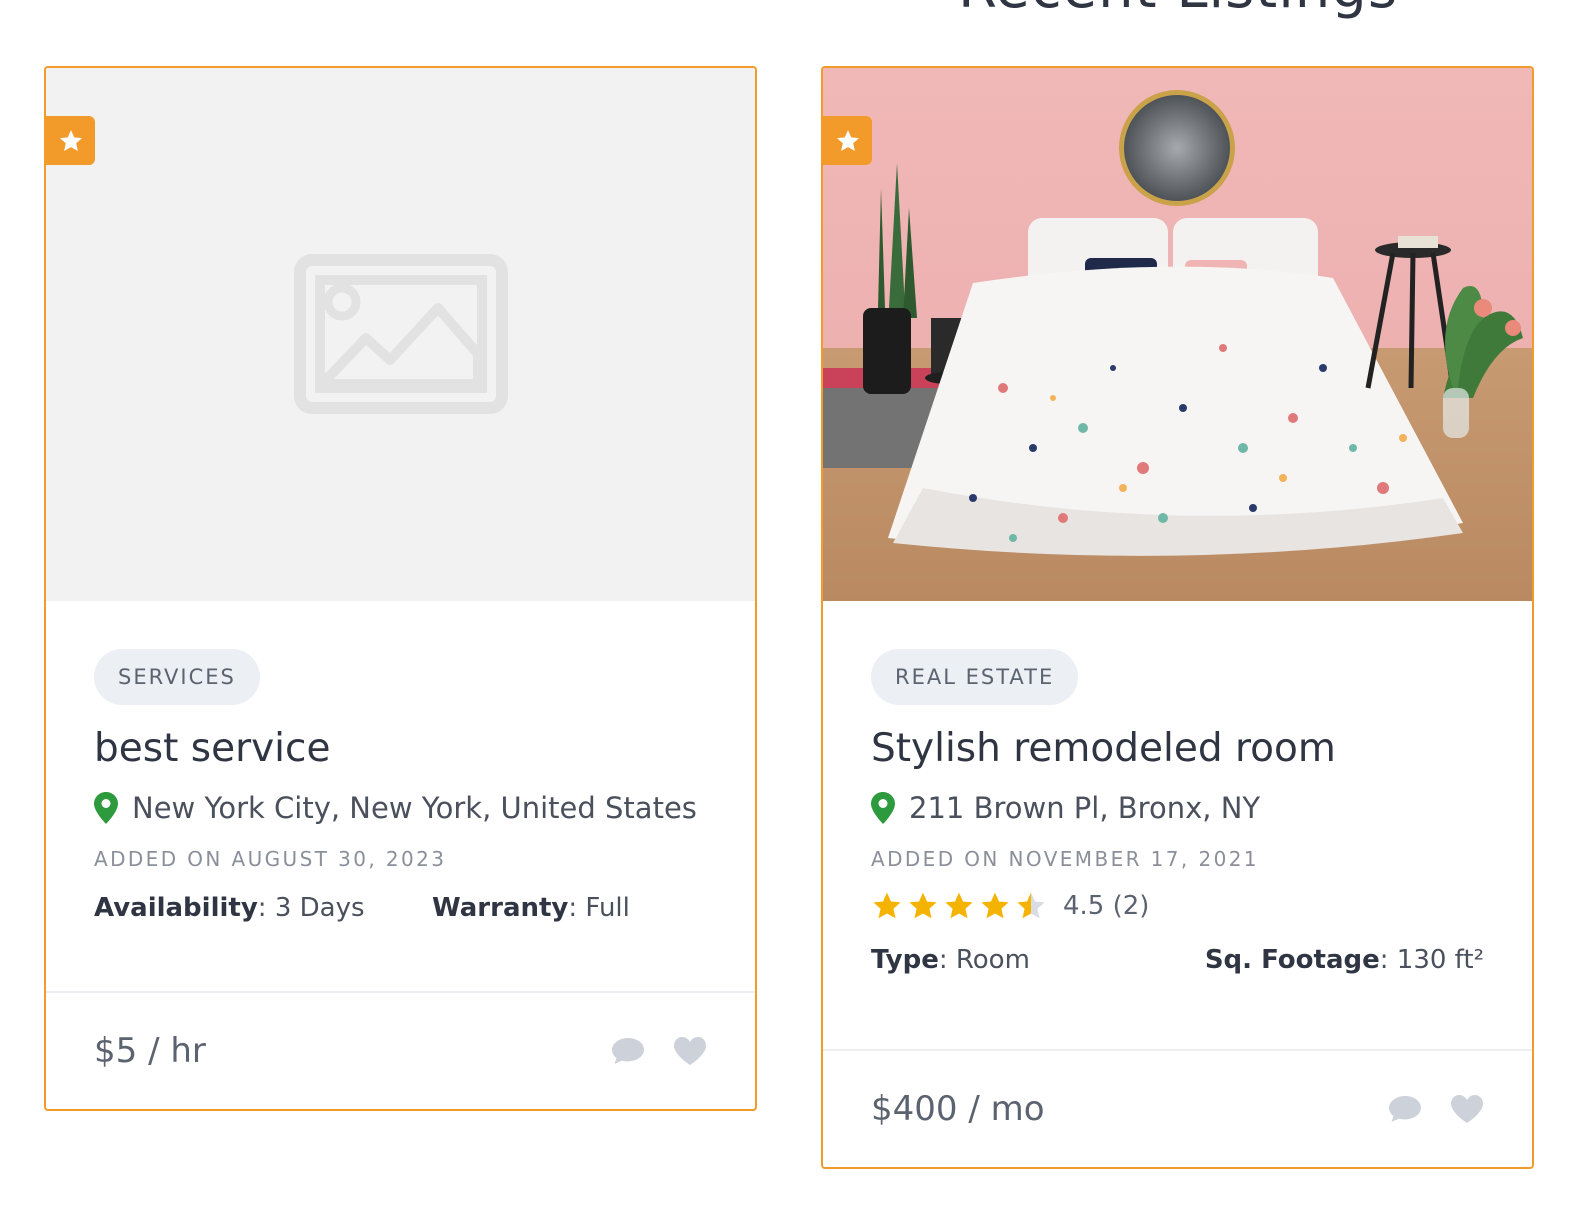 This screenshot has height=1212, width=1576. Describe the element at coordinates (177, 677) in the screenshot. I see `category-badge: SERVICES` at that location.